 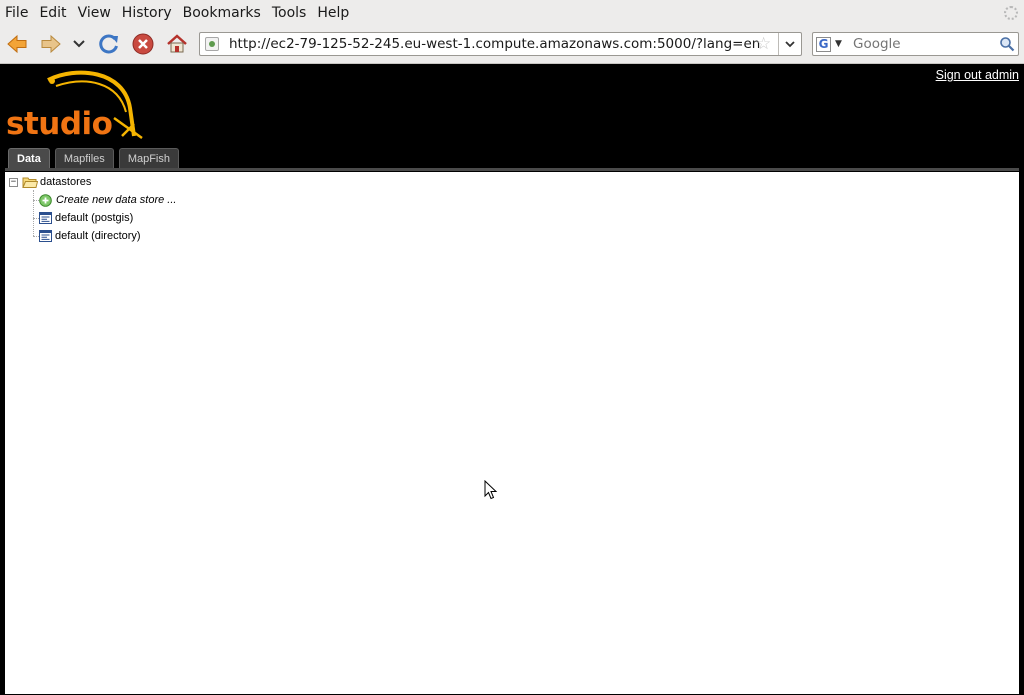 What do you see at coordinates (30, 182) in the screenshot?
I see `folder-open-icon` at bounding box center [30, 182].